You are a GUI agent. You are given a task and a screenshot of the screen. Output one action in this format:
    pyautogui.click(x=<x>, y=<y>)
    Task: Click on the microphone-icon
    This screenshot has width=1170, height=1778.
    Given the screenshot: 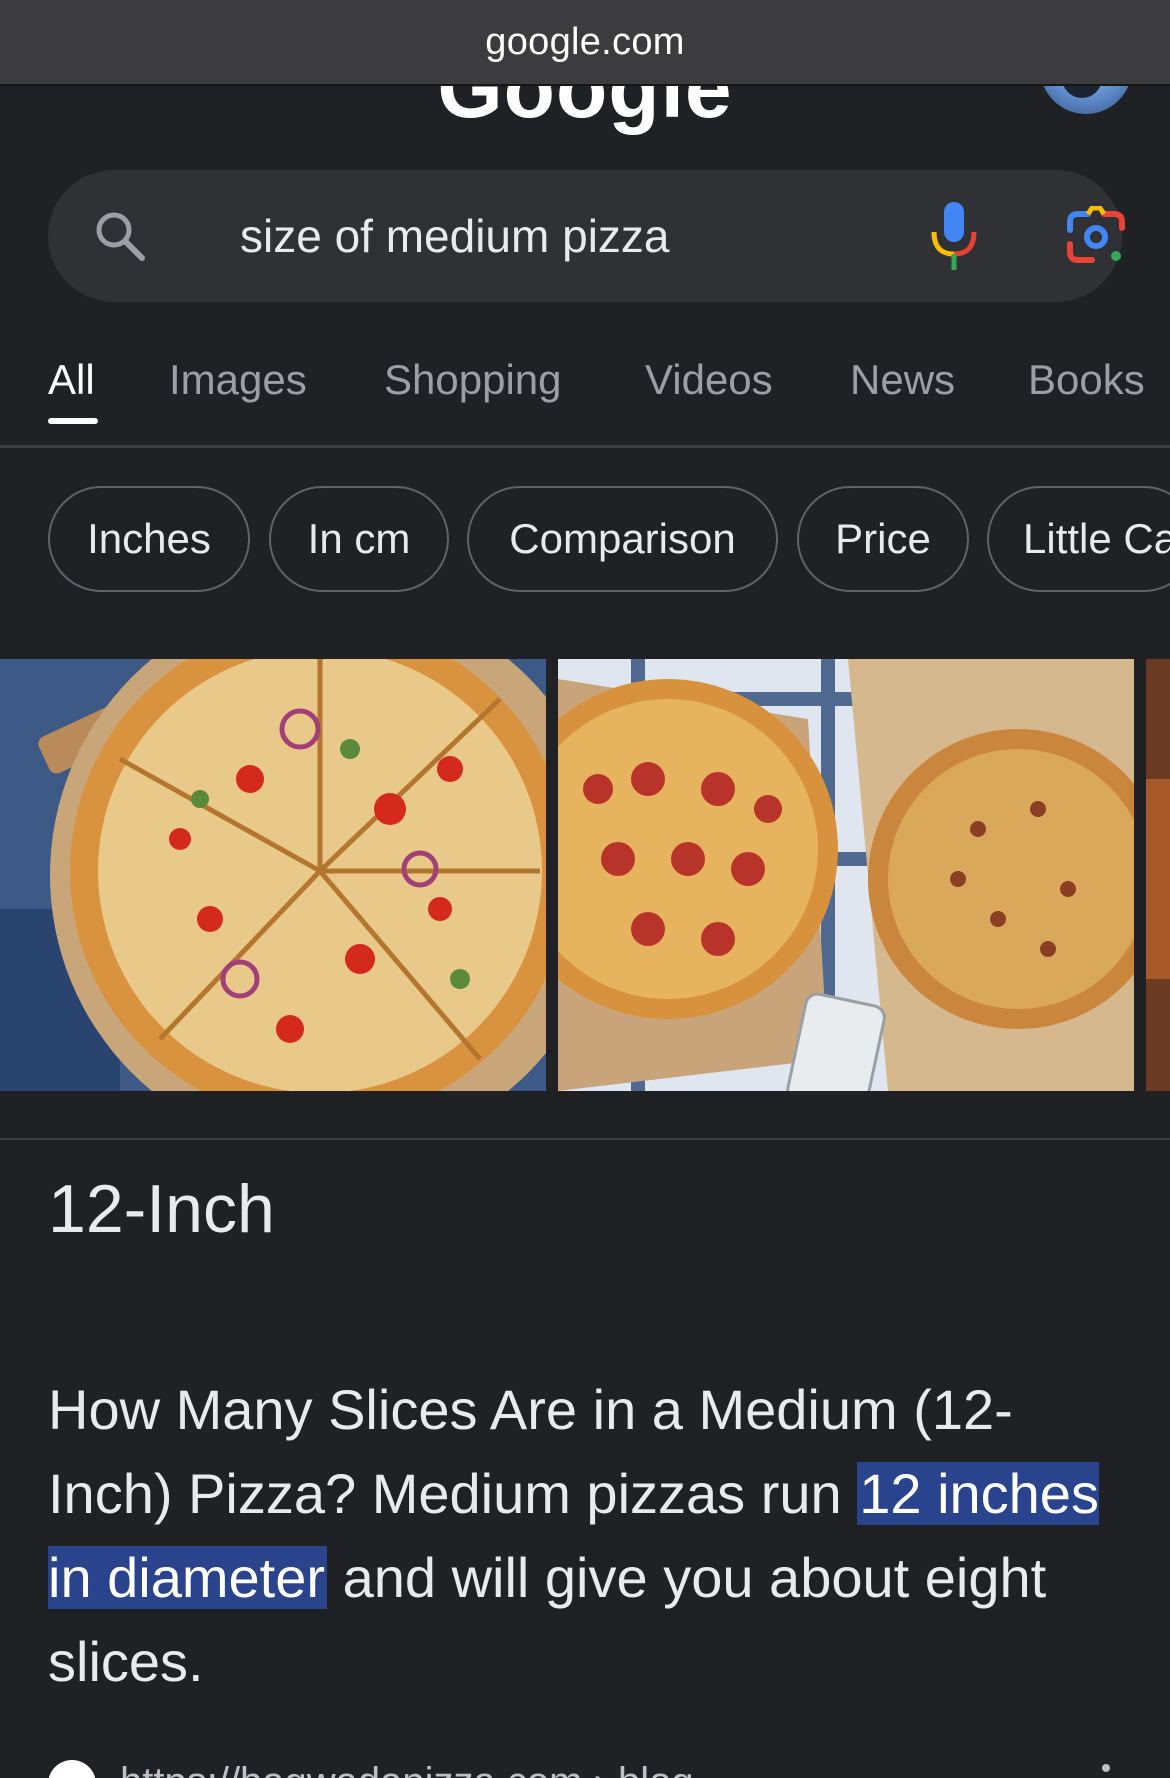 What is the action you would take?
    pyautogui.click(x=954, y=237)
    